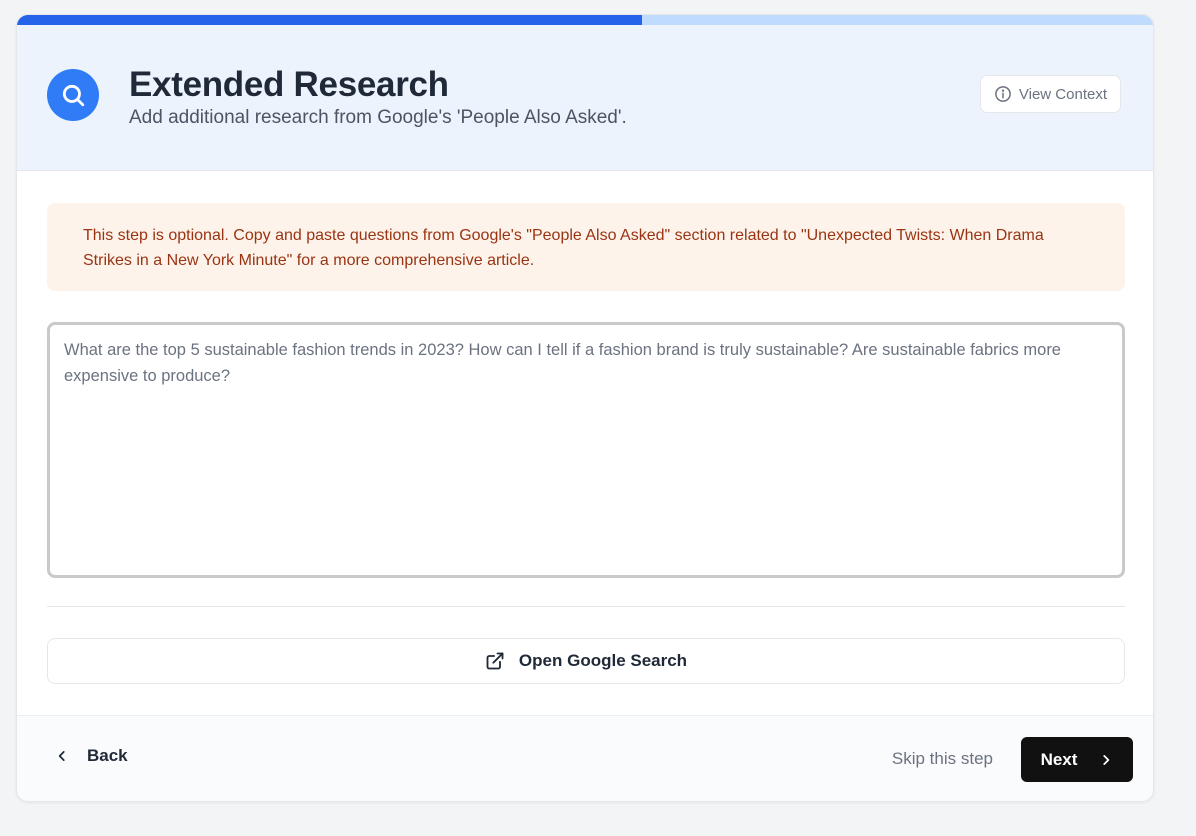 Image resolution: width=1196 pixels, height=836 pixels. I want to click on view-context-button: View Context, so click(1050, 94).